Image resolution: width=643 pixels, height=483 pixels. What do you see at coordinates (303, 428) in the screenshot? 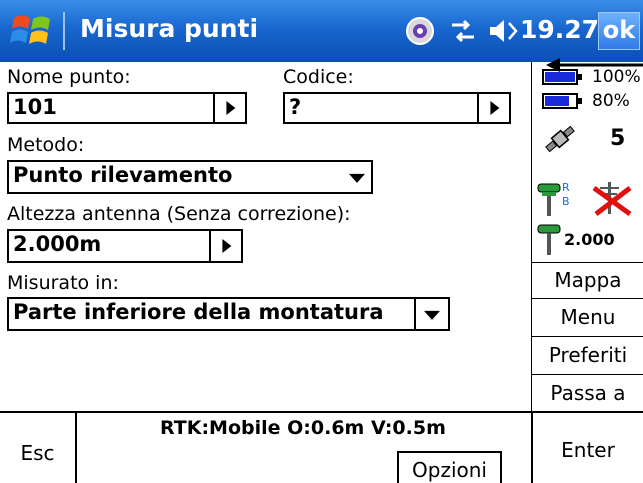
I see `rtk-status: RTK:Mobile O:0.6m V:0.5m` at bounding box center [303, 428].